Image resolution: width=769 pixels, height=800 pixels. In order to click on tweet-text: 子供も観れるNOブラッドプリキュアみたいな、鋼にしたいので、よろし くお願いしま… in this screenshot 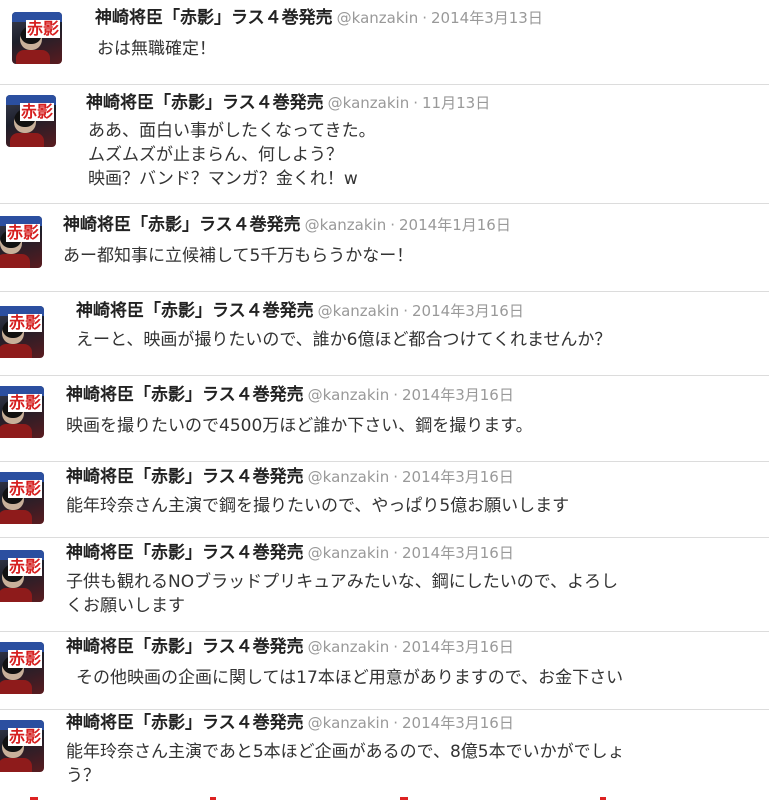, I will do `click(342, 594)`.